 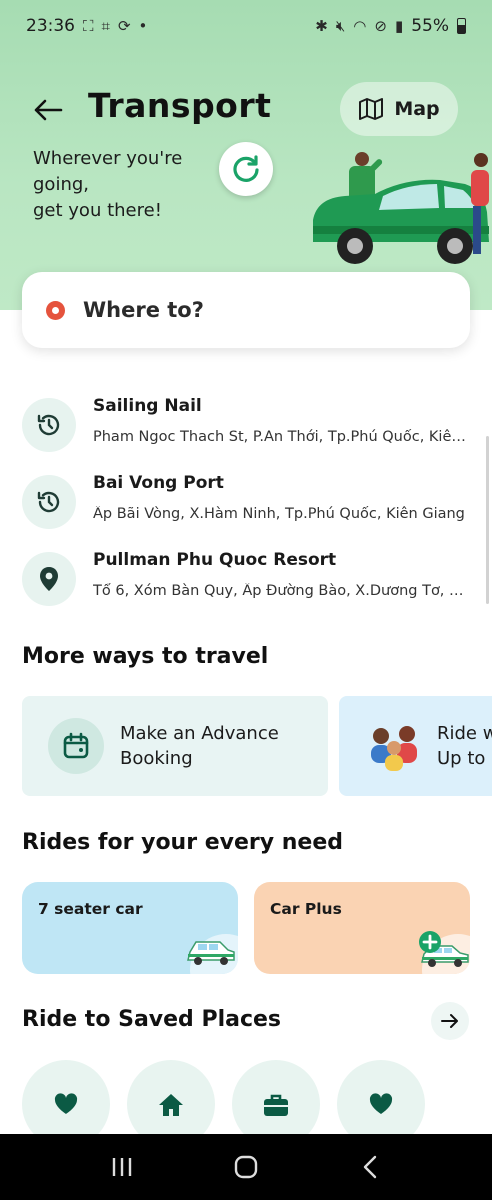 I want to click on scrollbar, so click(x=487, y=520).